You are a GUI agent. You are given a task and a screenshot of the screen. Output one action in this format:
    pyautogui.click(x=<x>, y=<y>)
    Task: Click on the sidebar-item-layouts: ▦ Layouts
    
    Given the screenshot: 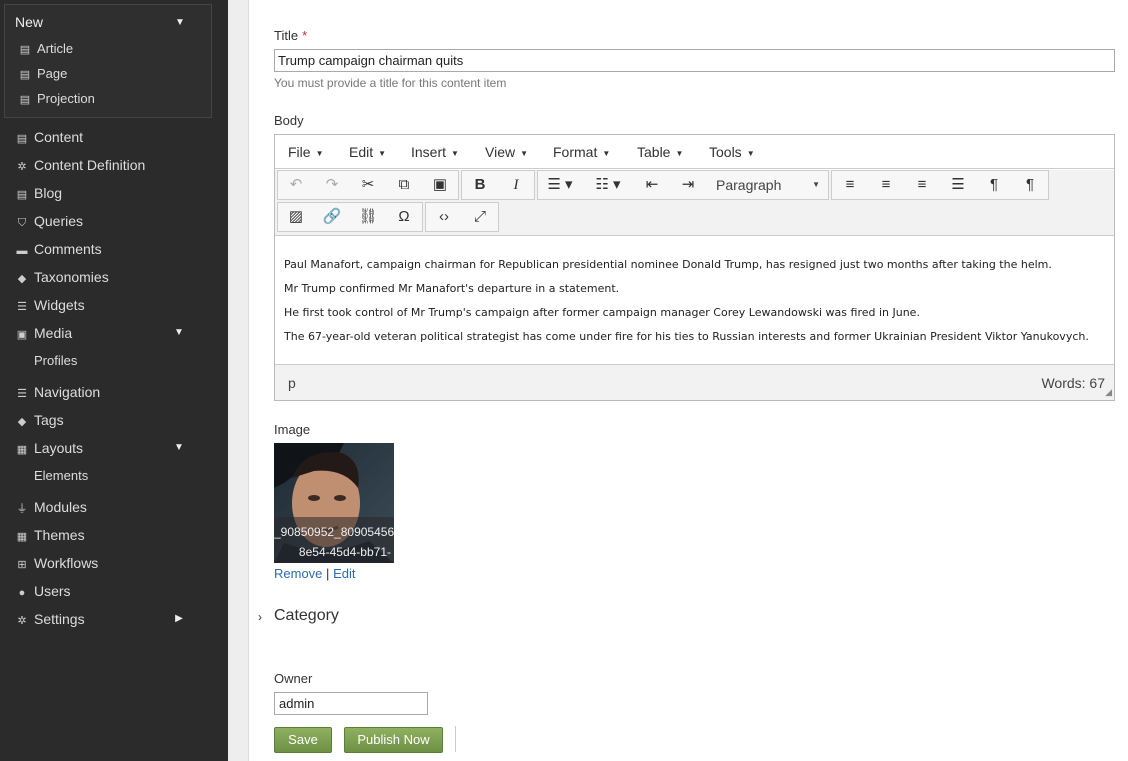 What is the action you would take?
    pyautogui.click(x=49, y=448)
    